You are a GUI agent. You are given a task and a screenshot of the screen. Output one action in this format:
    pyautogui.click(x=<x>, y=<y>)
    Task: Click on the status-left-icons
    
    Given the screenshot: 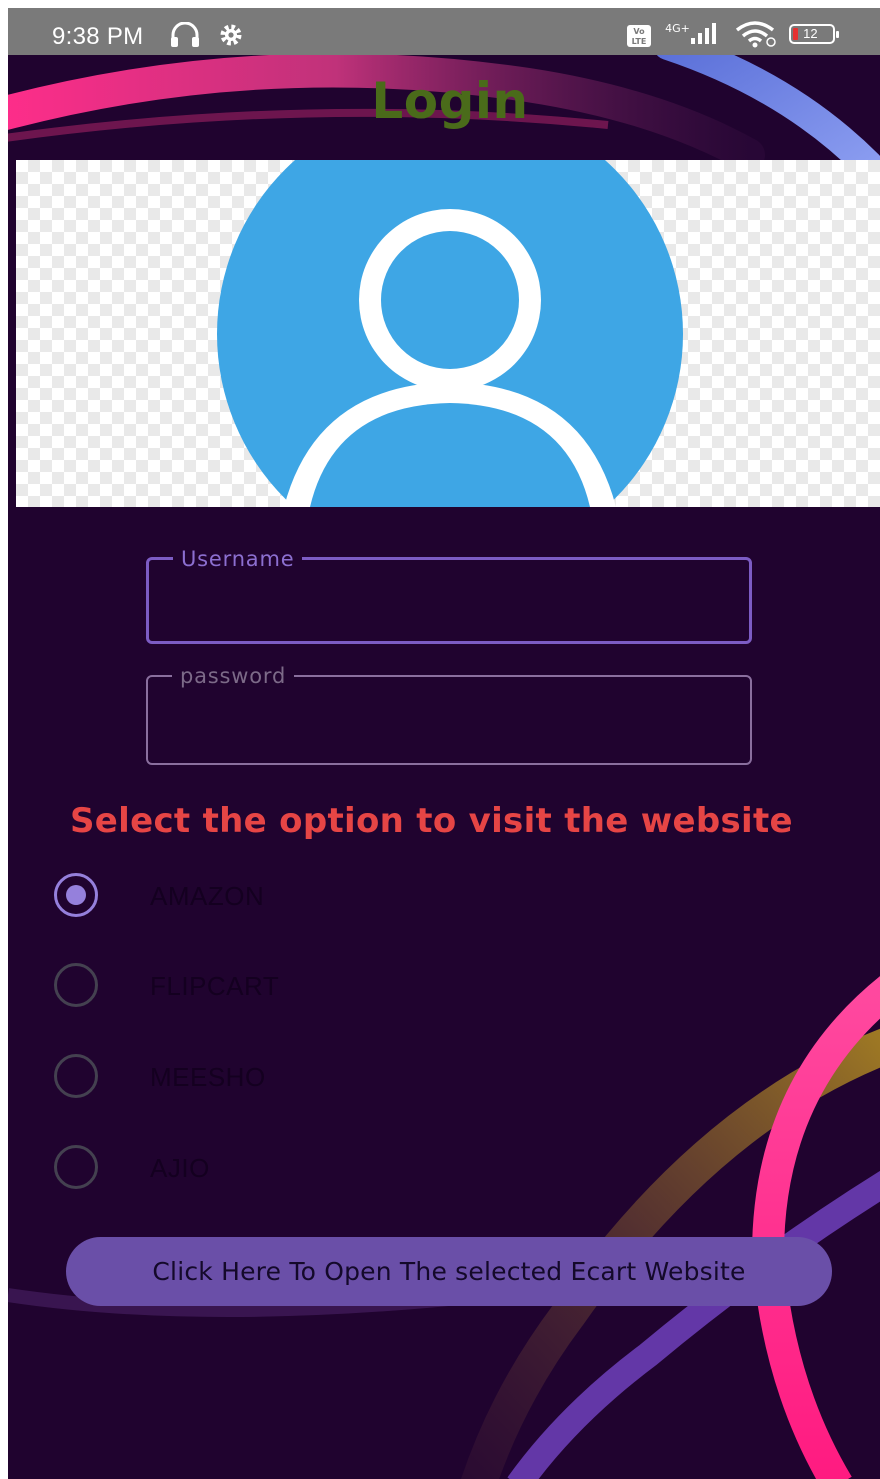 What is the action you would take?
    pyautogui.click(x=207, y=34)
    